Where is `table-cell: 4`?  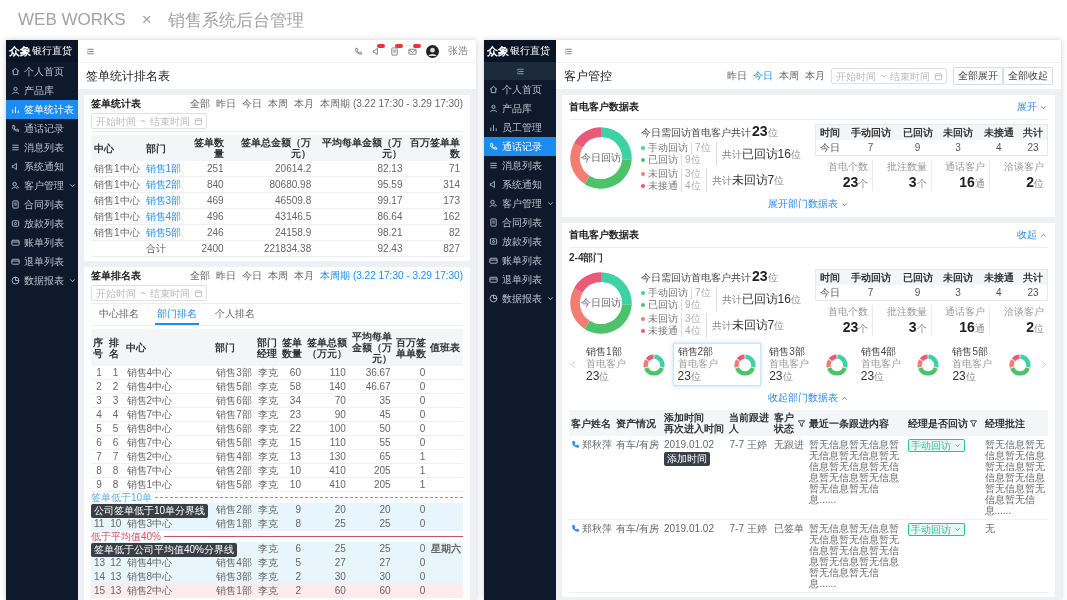
table-cell: 4 is located at coordinates (998, 293).